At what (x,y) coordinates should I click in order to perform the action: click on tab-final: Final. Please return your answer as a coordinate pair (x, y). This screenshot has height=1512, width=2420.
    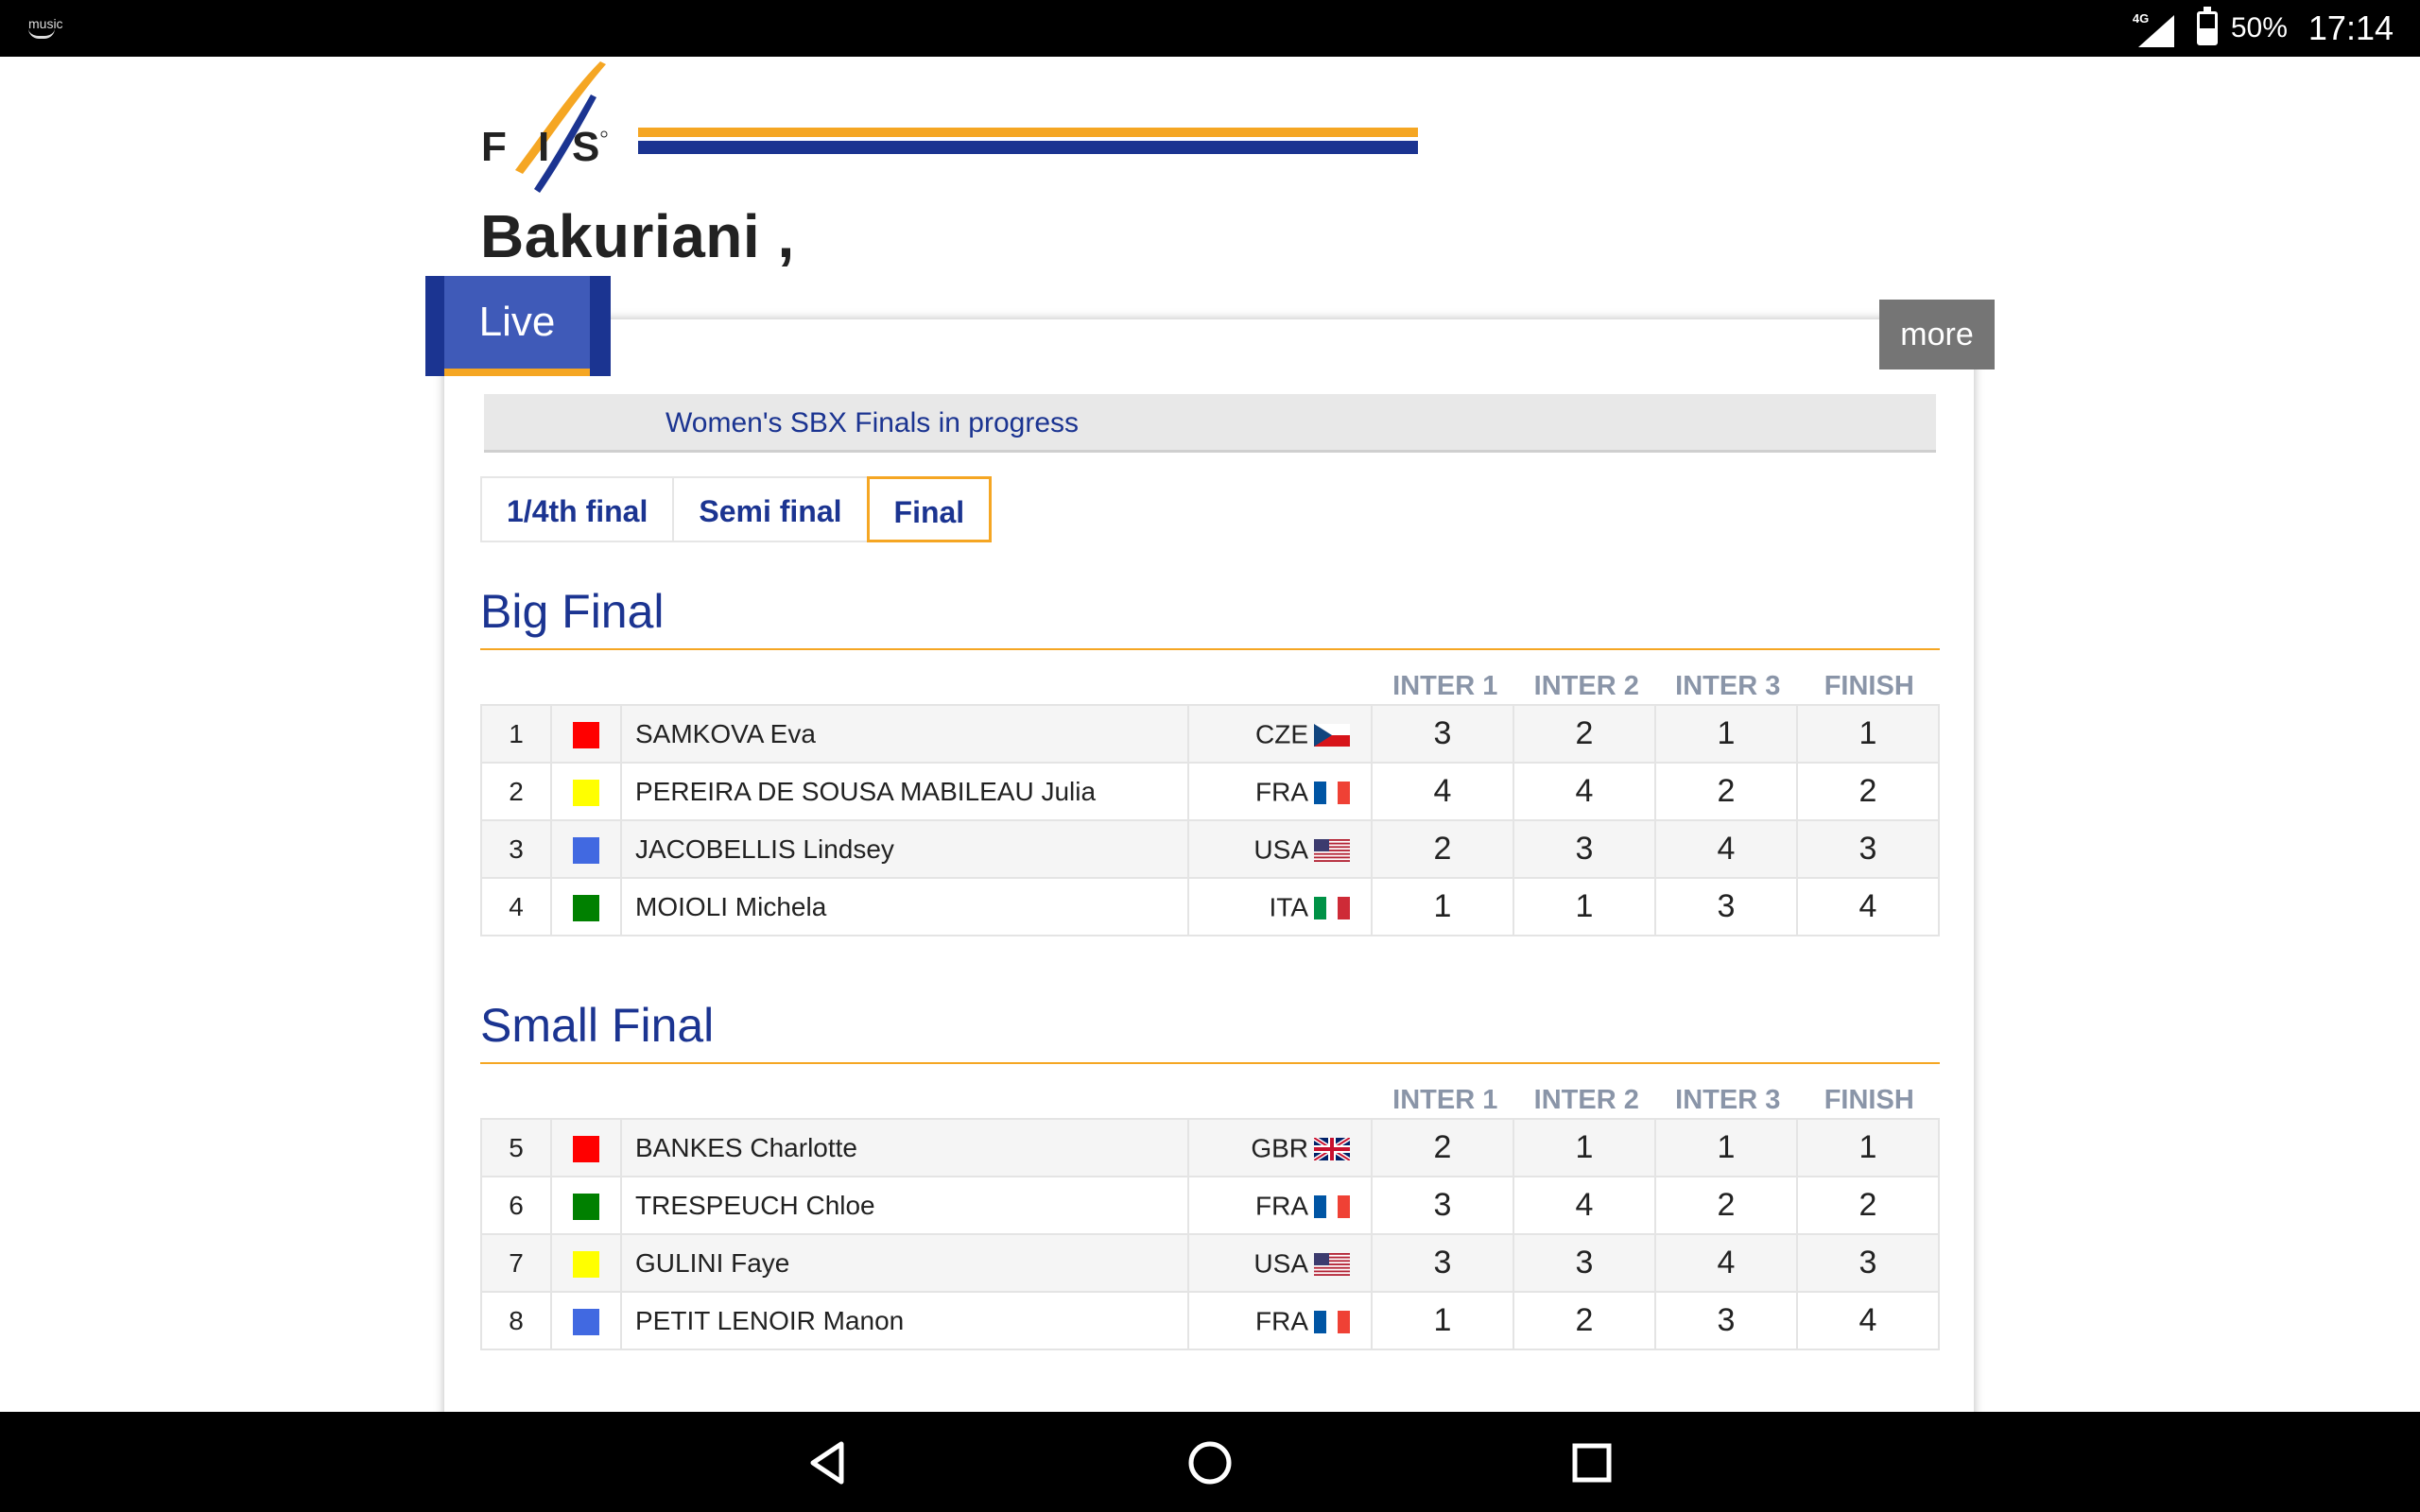
    Looking at the image, I should click on (929, 509).